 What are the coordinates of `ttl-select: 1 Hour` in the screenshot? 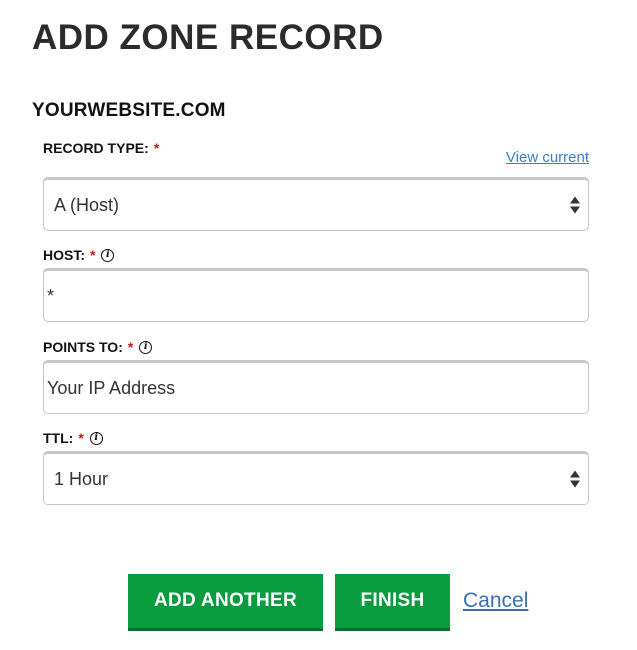 It's located at (316, 478).